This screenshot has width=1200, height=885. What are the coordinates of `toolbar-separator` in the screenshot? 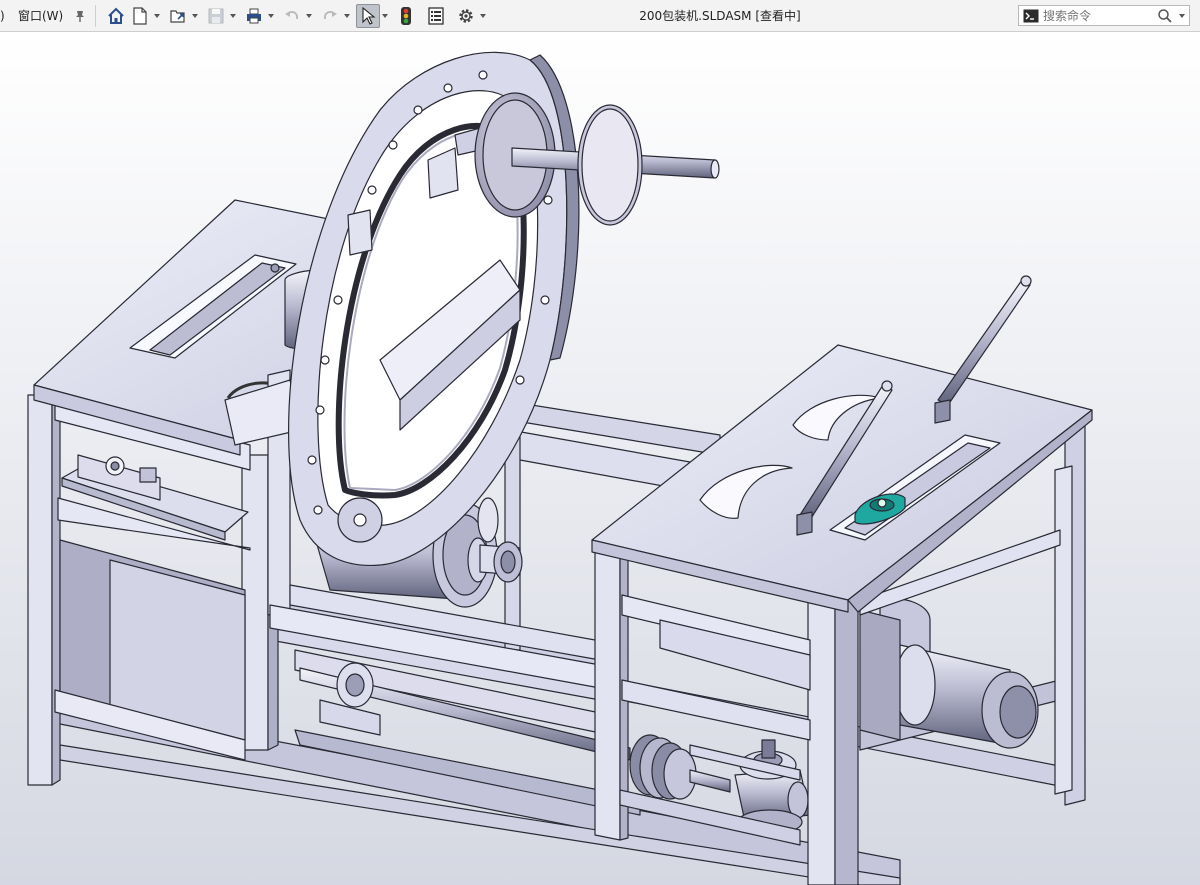 It's located at (96, 15).